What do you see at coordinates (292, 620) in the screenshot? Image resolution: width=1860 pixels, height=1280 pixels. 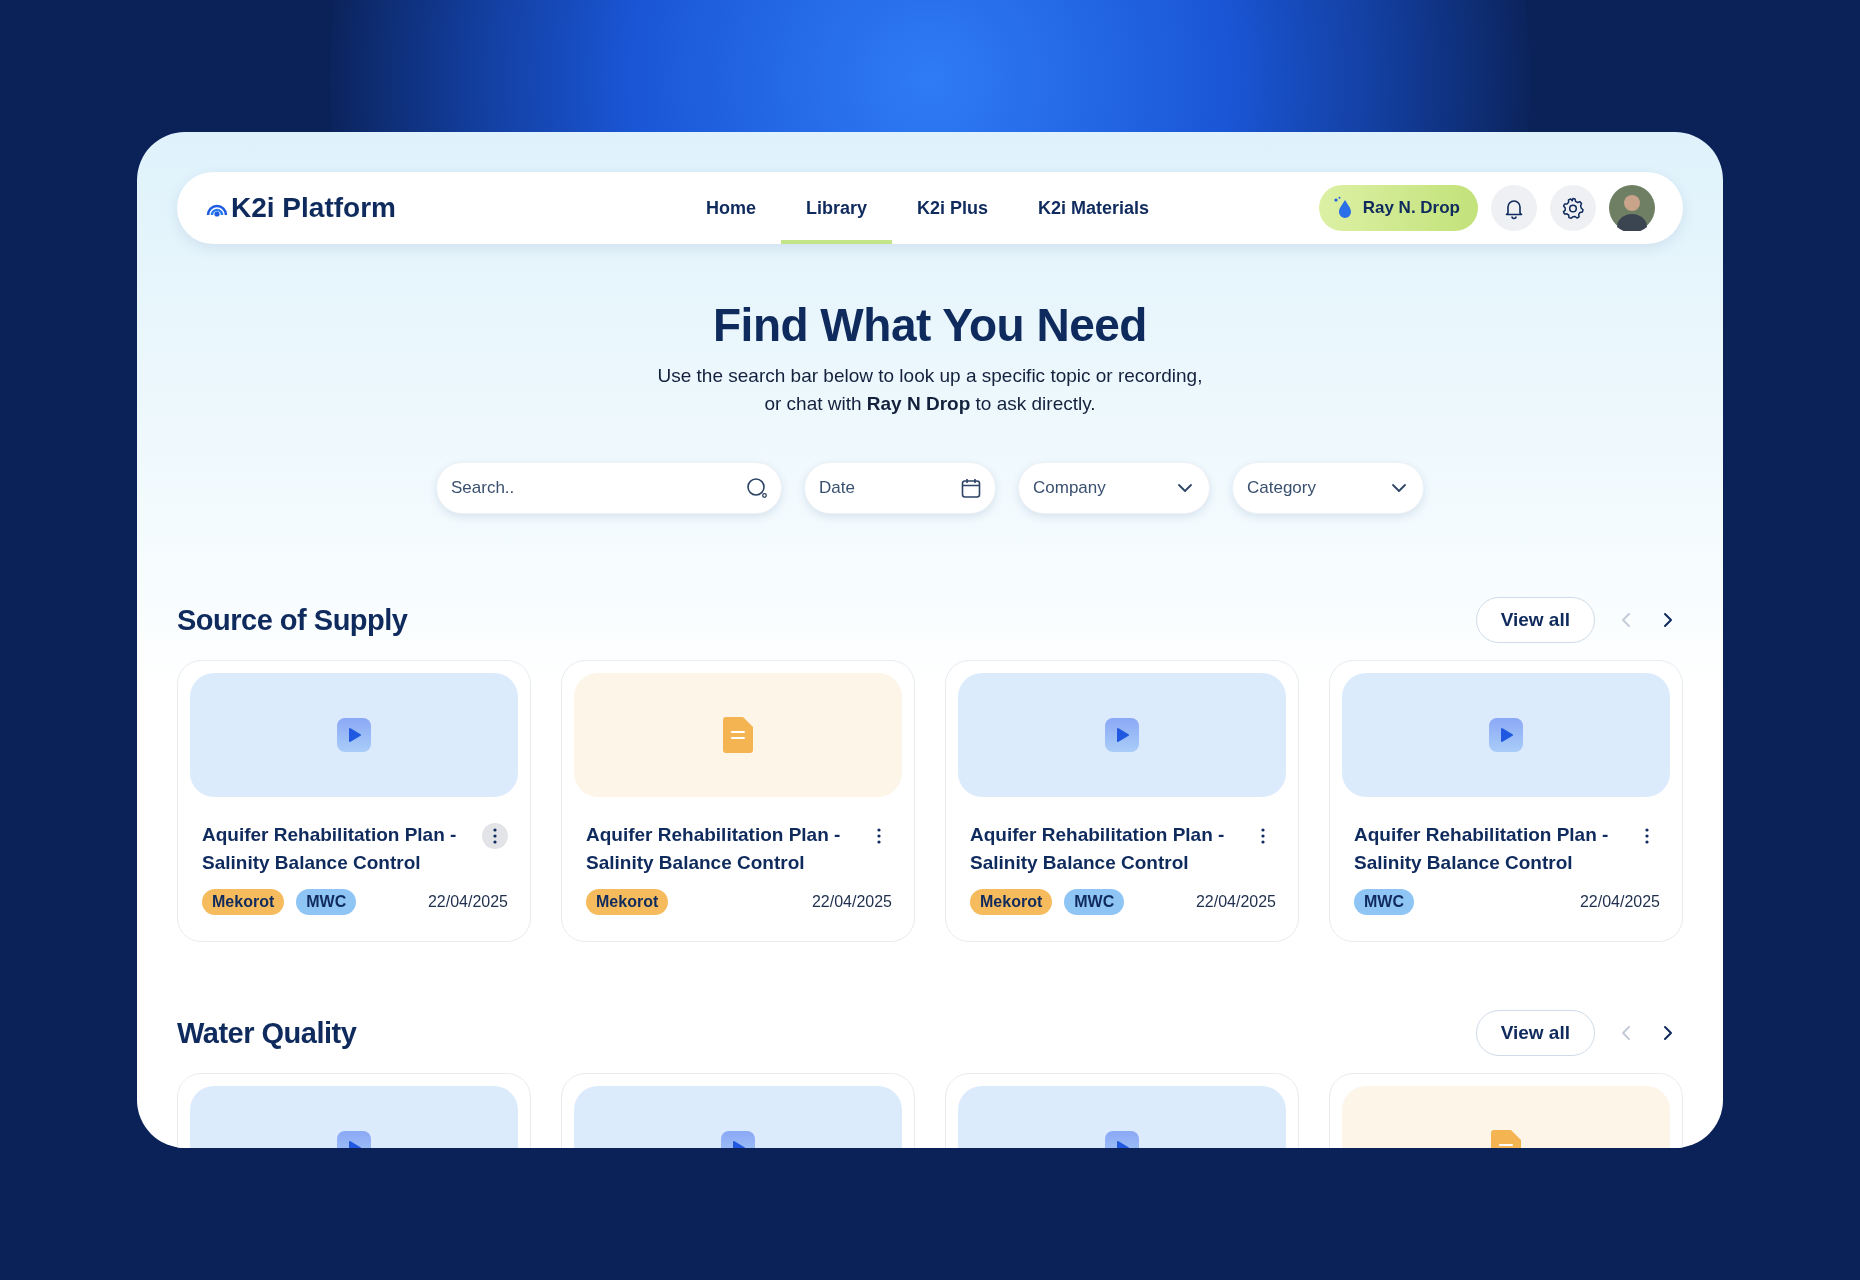 I see `section-heading: Source of Supply` at bounding box center [292, 620].